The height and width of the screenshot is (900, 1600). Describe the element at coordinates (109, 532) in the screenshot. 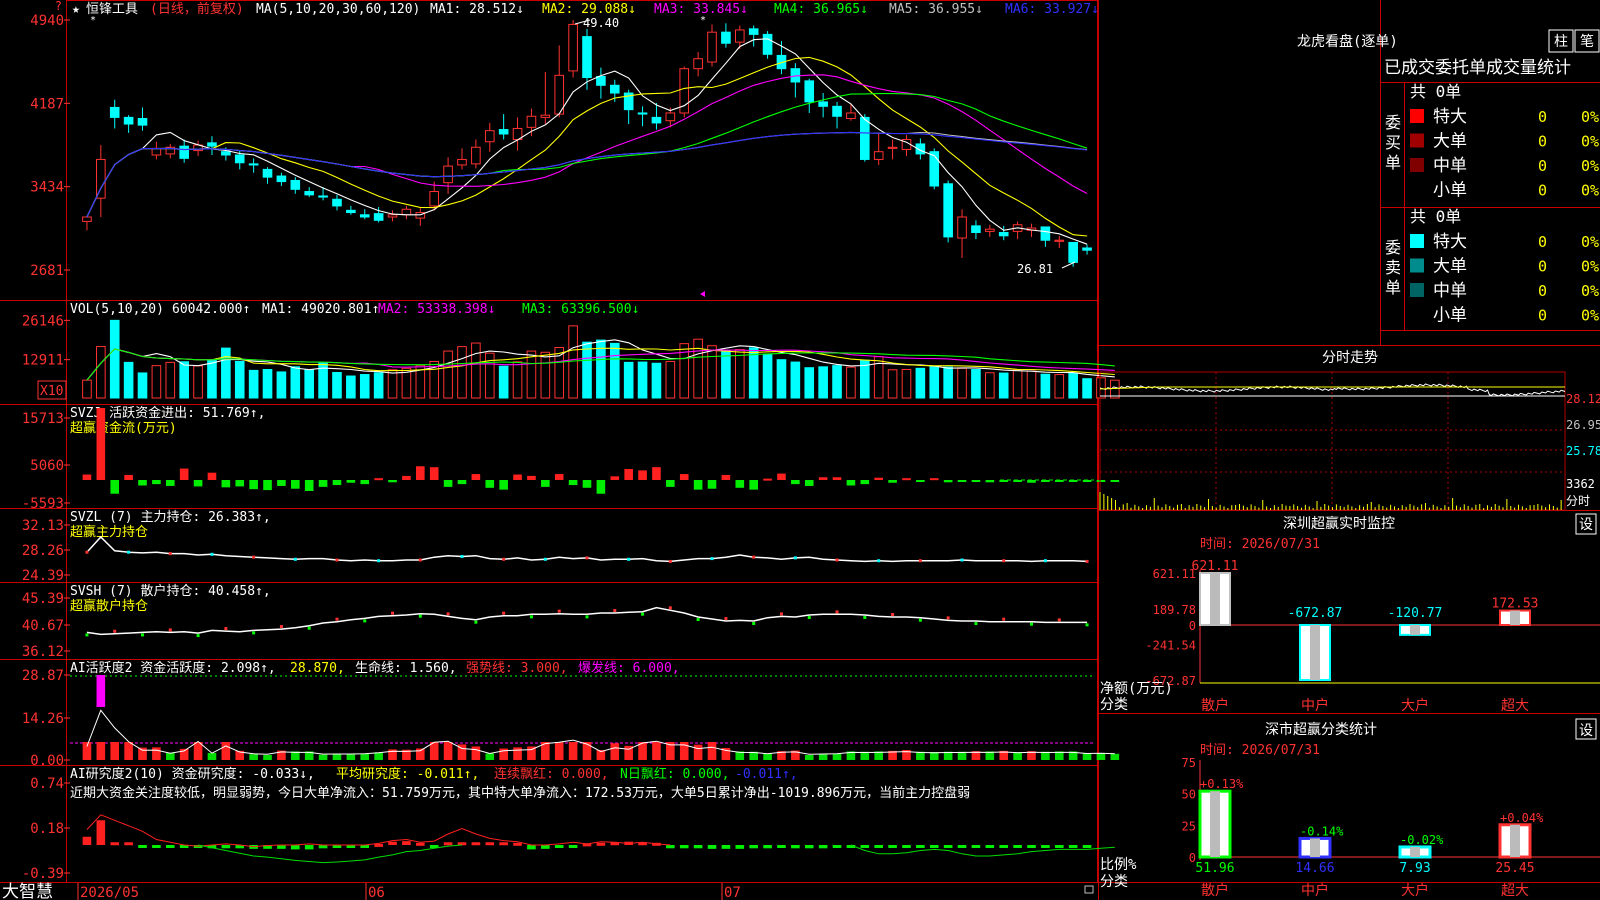

I see `svzl-subtitle: 超赢主力持仓` at that location.